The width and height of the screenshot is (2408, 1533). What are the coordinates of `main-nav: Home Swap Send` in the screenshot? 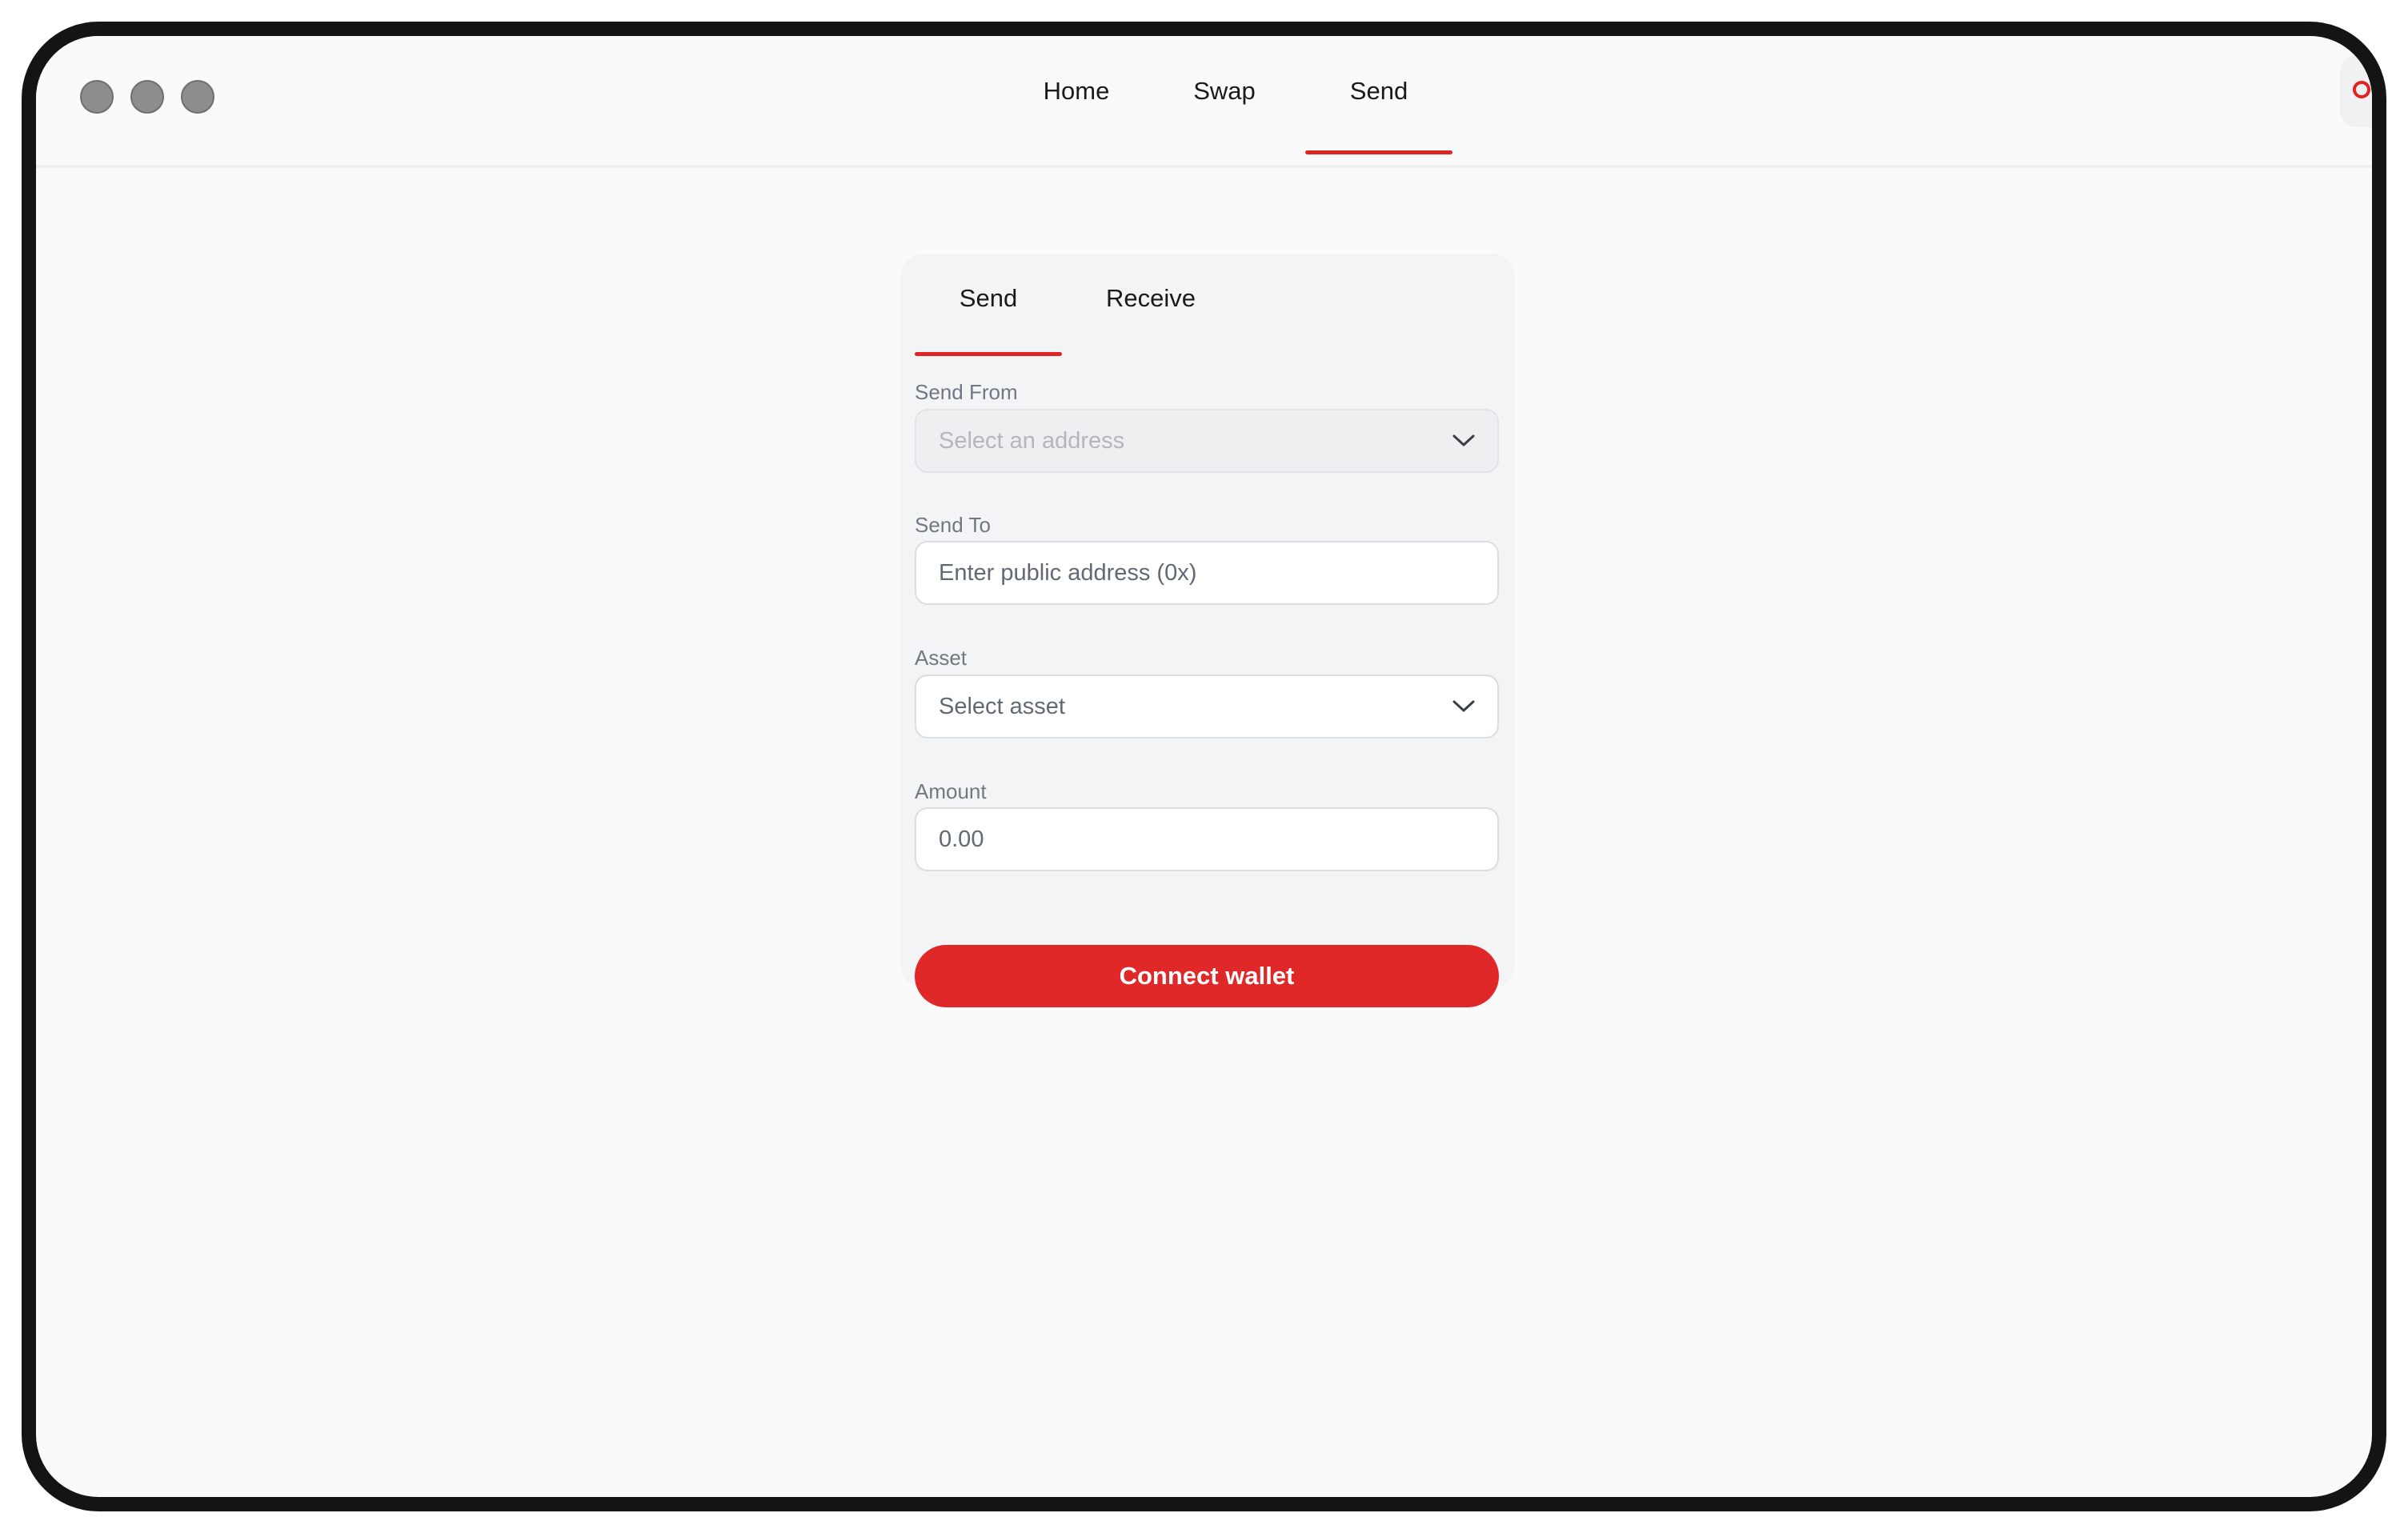 It's located at (1228, 100).